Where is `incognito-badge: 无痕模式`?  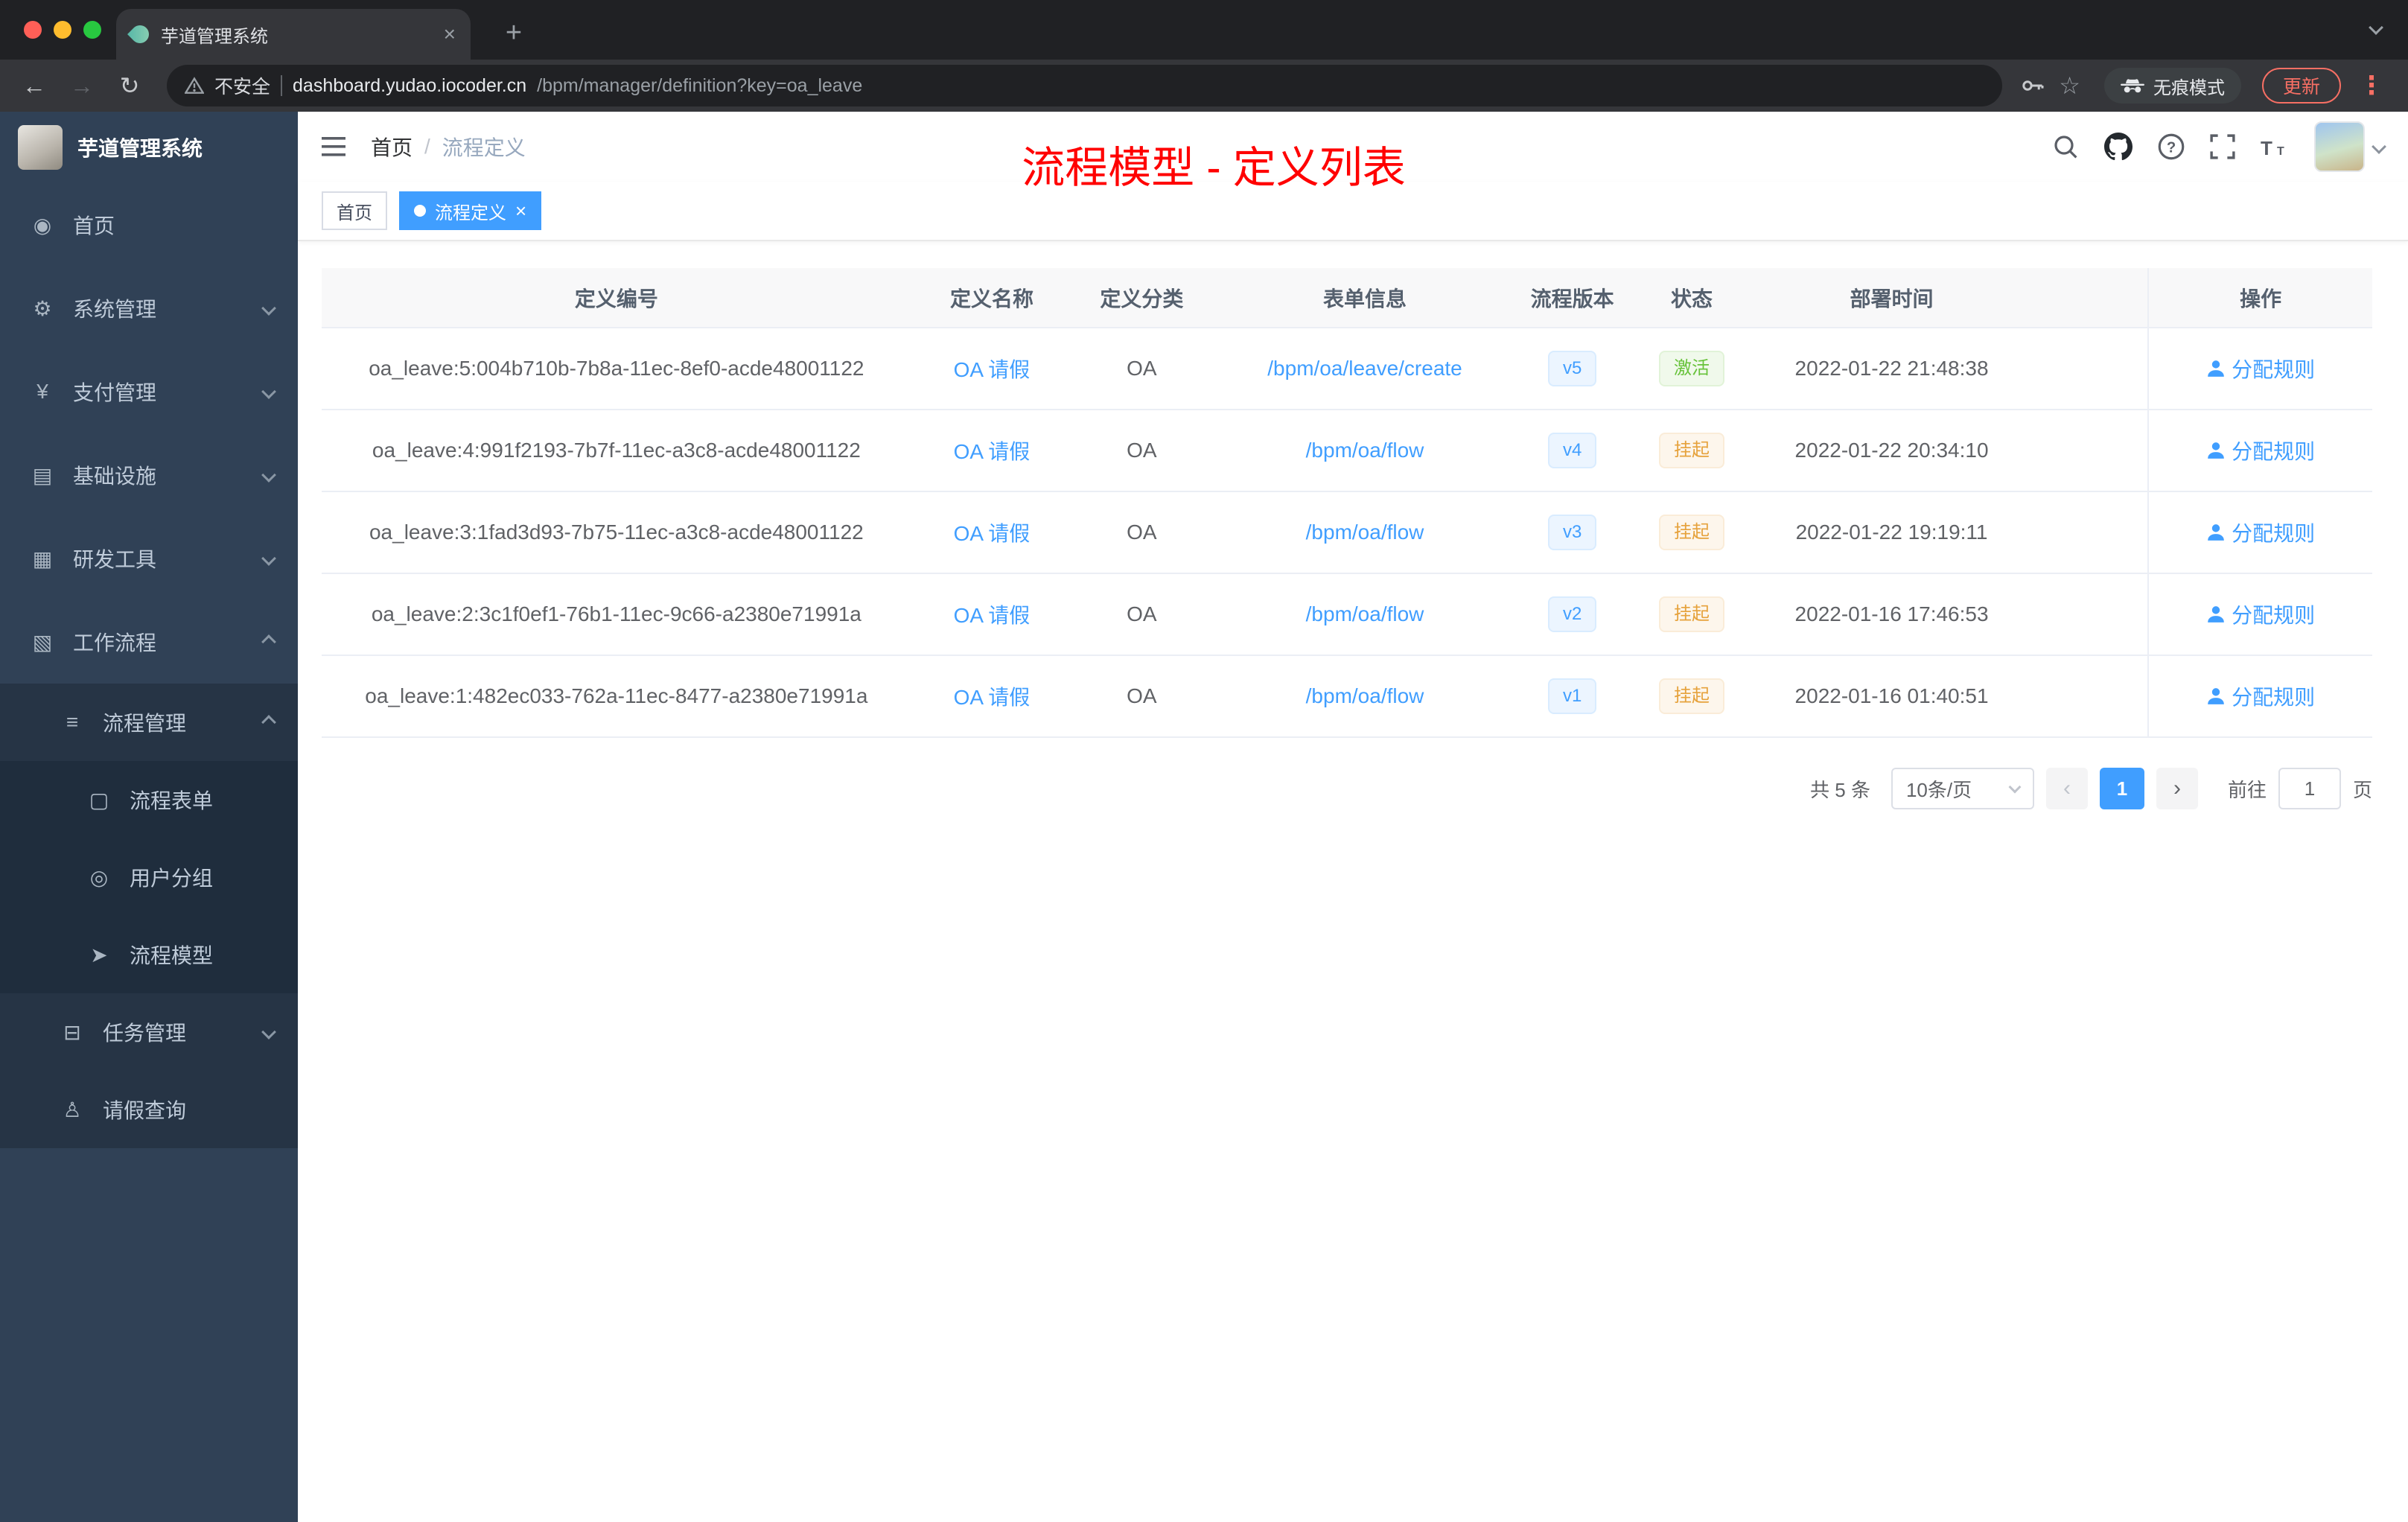
incognito-badge: 无痕模式 is located at coordinates (2172, 86).